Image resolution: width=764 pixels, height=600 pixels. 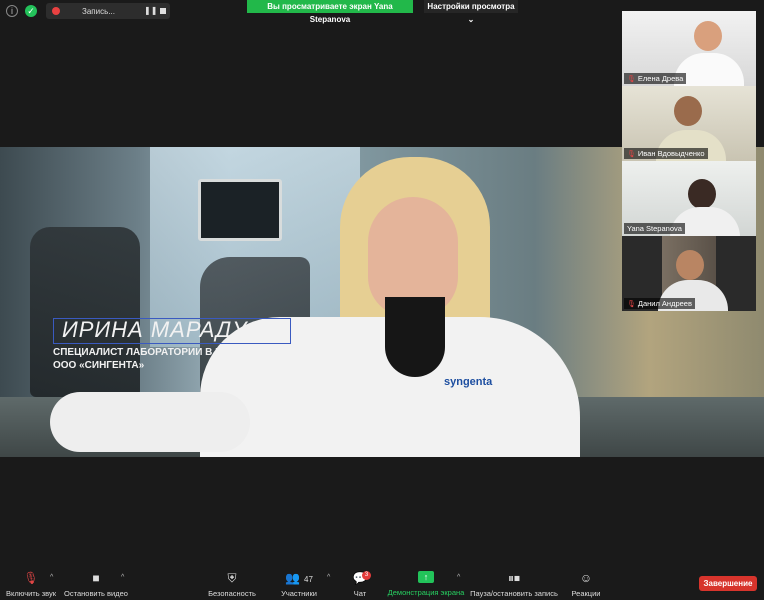 I want to click on viewing-screen-banner: Вы просматриваете экран Yana Stepanova, so click(x=330, y=12).